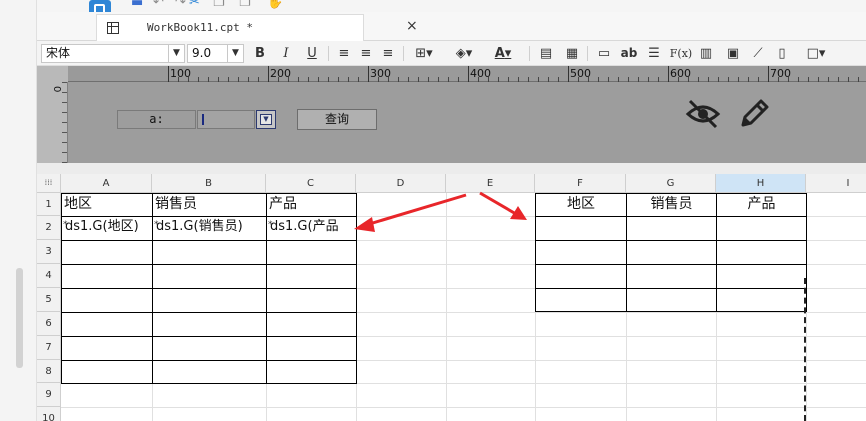  I want to click on cell-f2, so click(581, 228).